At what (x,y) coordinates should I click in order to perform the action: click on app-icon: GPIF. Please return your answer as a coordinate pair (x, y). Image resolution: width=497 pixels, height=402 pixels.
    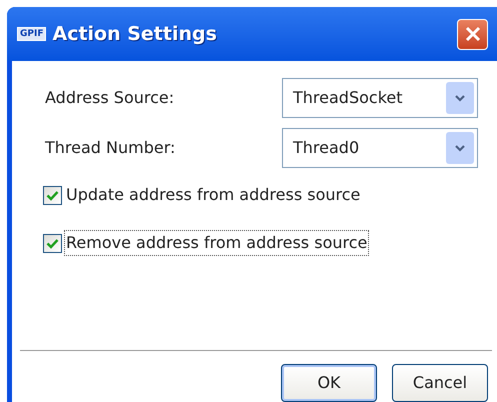
    Looking at the image, I should click on (31, 34).